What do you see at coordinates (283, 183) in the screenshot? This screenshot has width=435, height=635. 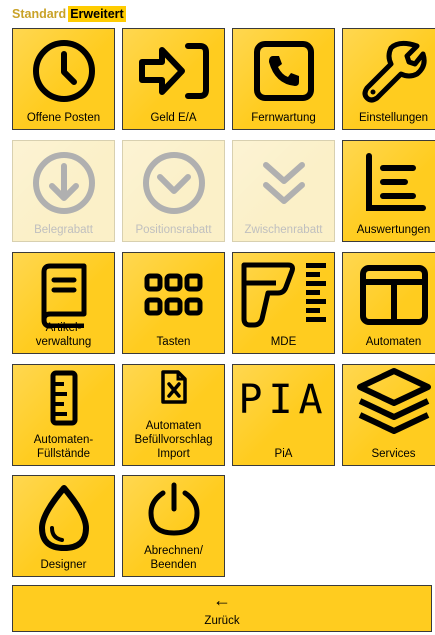 I see `double-chevron-down-icon` at bounding box center [283, 183].